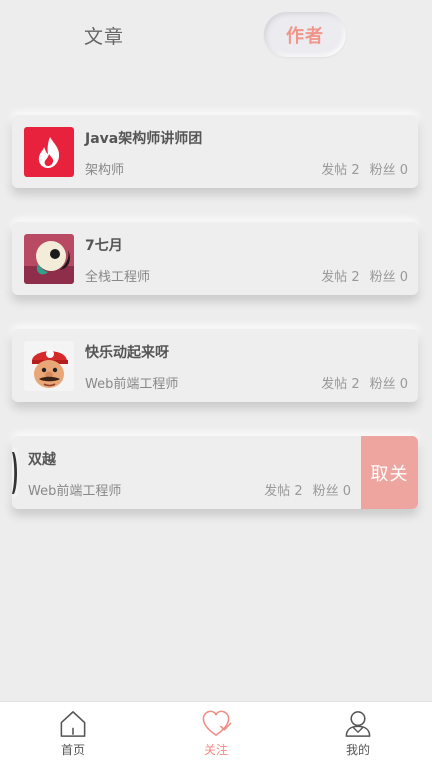 The height and width of the screenshot is (760, 434). What do you see at coordinates (105, 170) in the screenshot?
I see `author-title: 架构师` at bounding box center [105, 170].